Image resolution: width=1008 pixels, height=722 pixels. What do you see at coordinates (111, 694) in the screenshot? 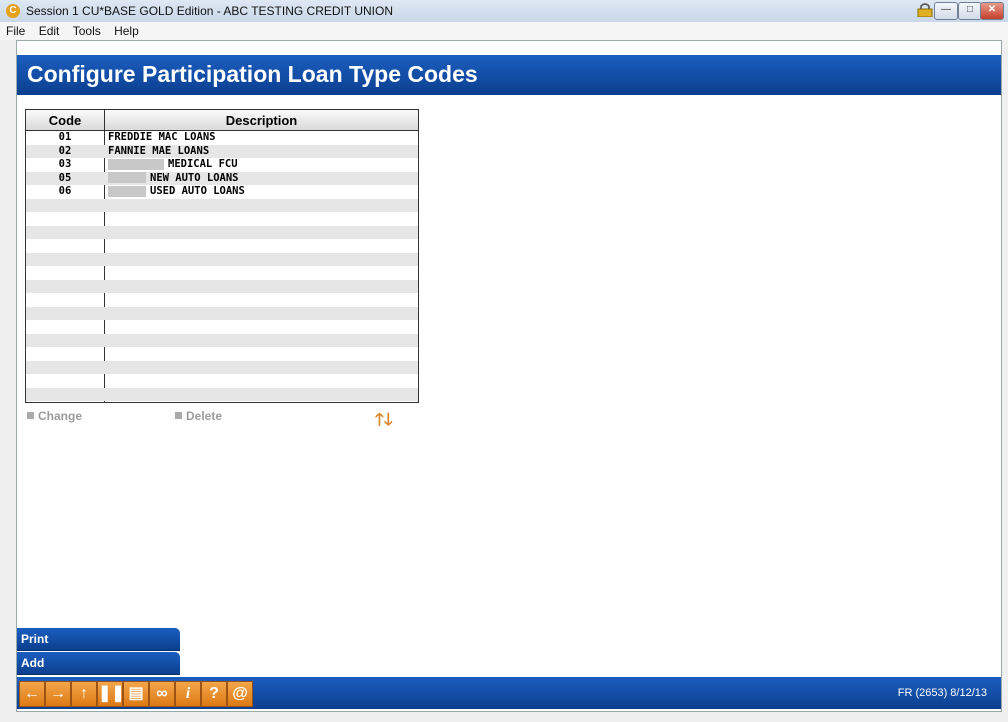
I see `pause-icon: ❚❚` at bounding box center [111, 694].